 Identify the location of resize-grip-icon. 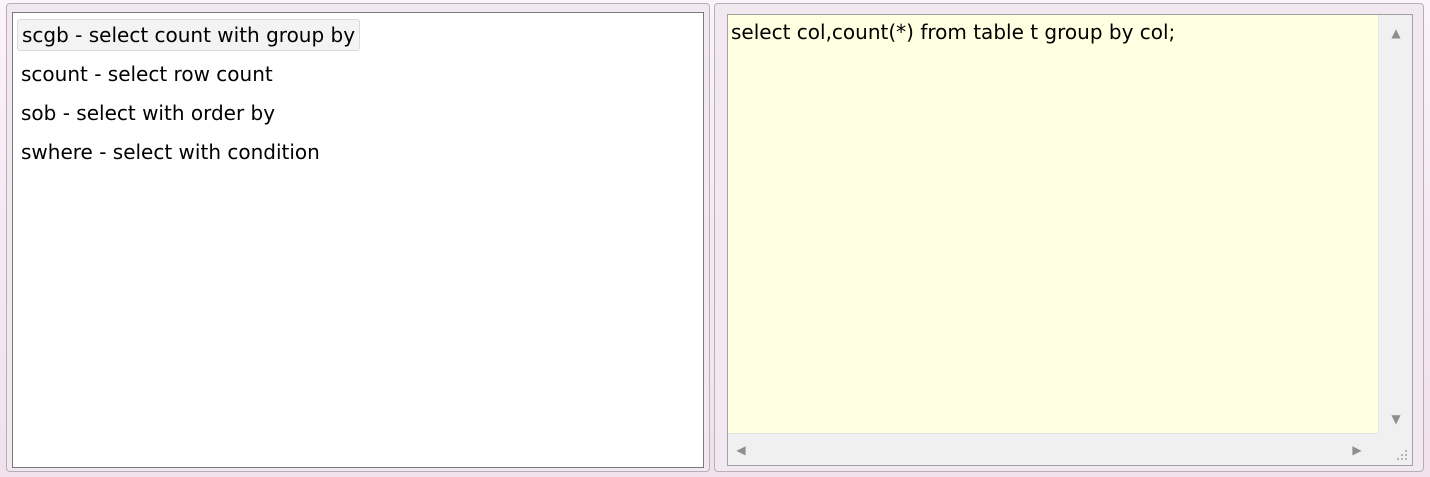
(1401, 454).